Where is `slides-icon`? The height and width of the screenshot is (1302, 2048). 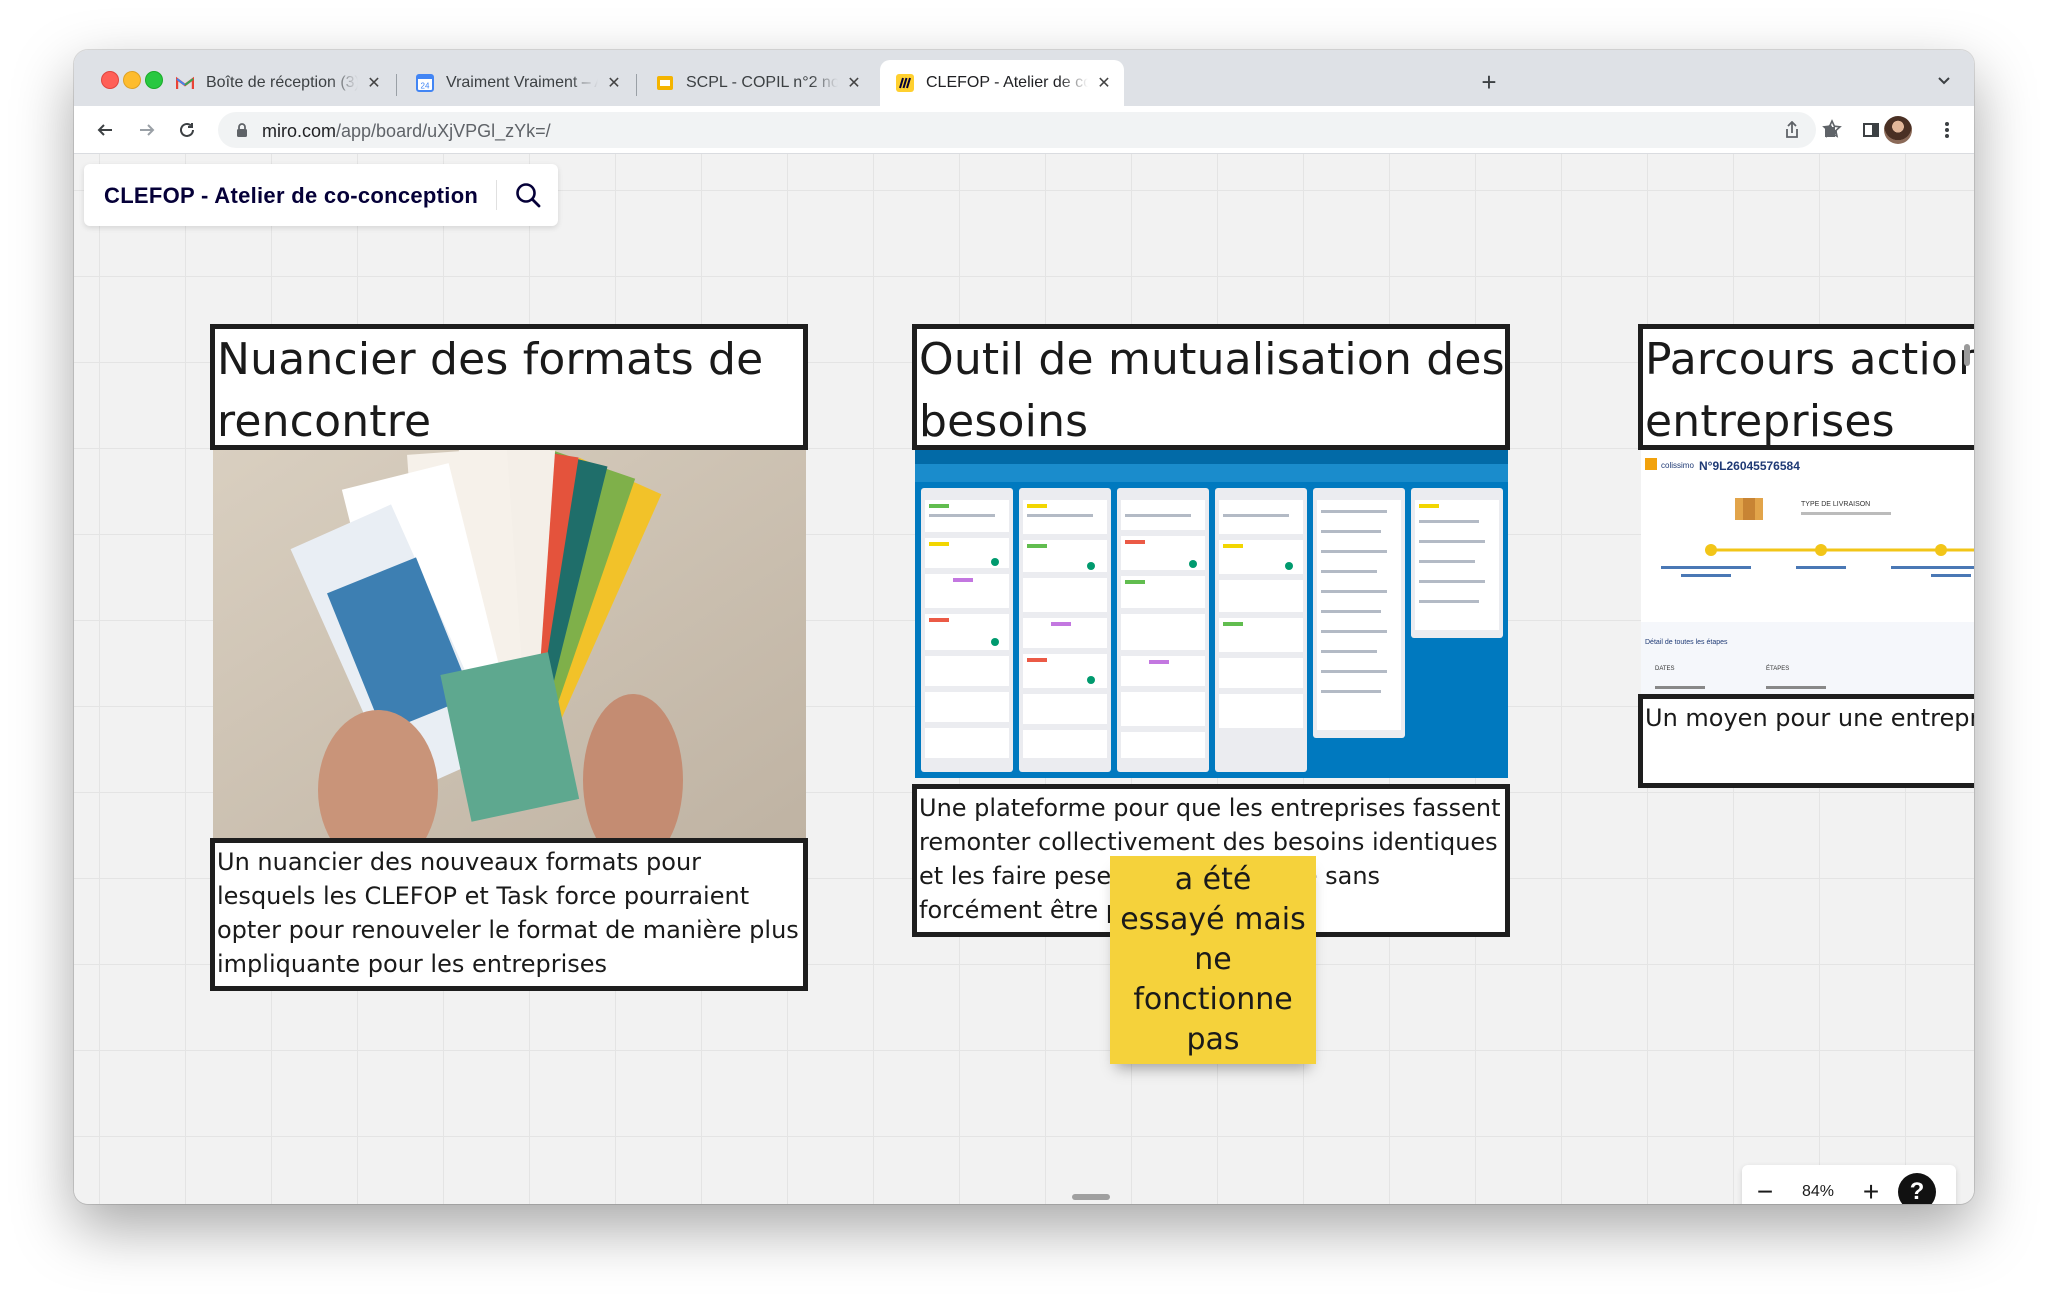
slides-icon is located at coordinates (665, 83).